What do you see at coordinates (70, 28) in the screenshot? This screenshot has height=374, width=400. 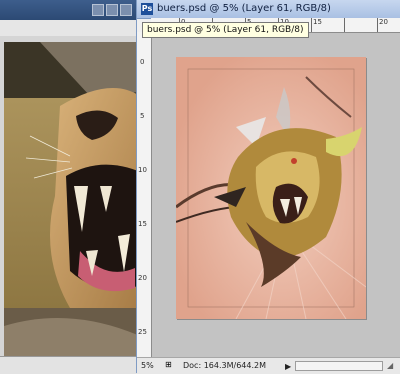 I see `background-ruler` at bounding box center [70, 28].